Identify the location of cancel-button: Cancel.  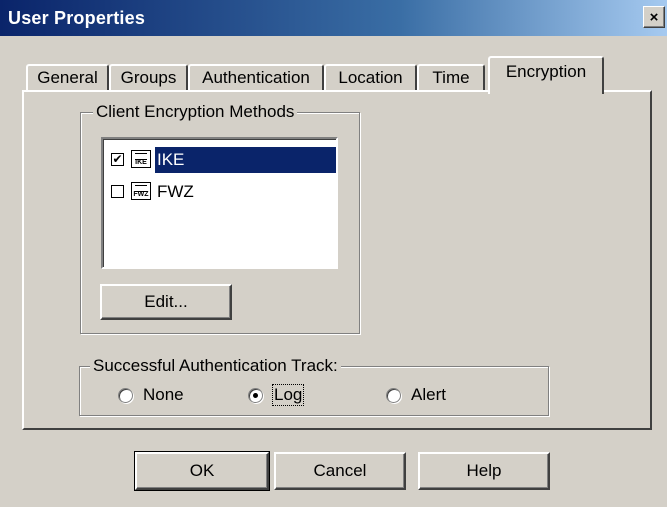
(340, 471).